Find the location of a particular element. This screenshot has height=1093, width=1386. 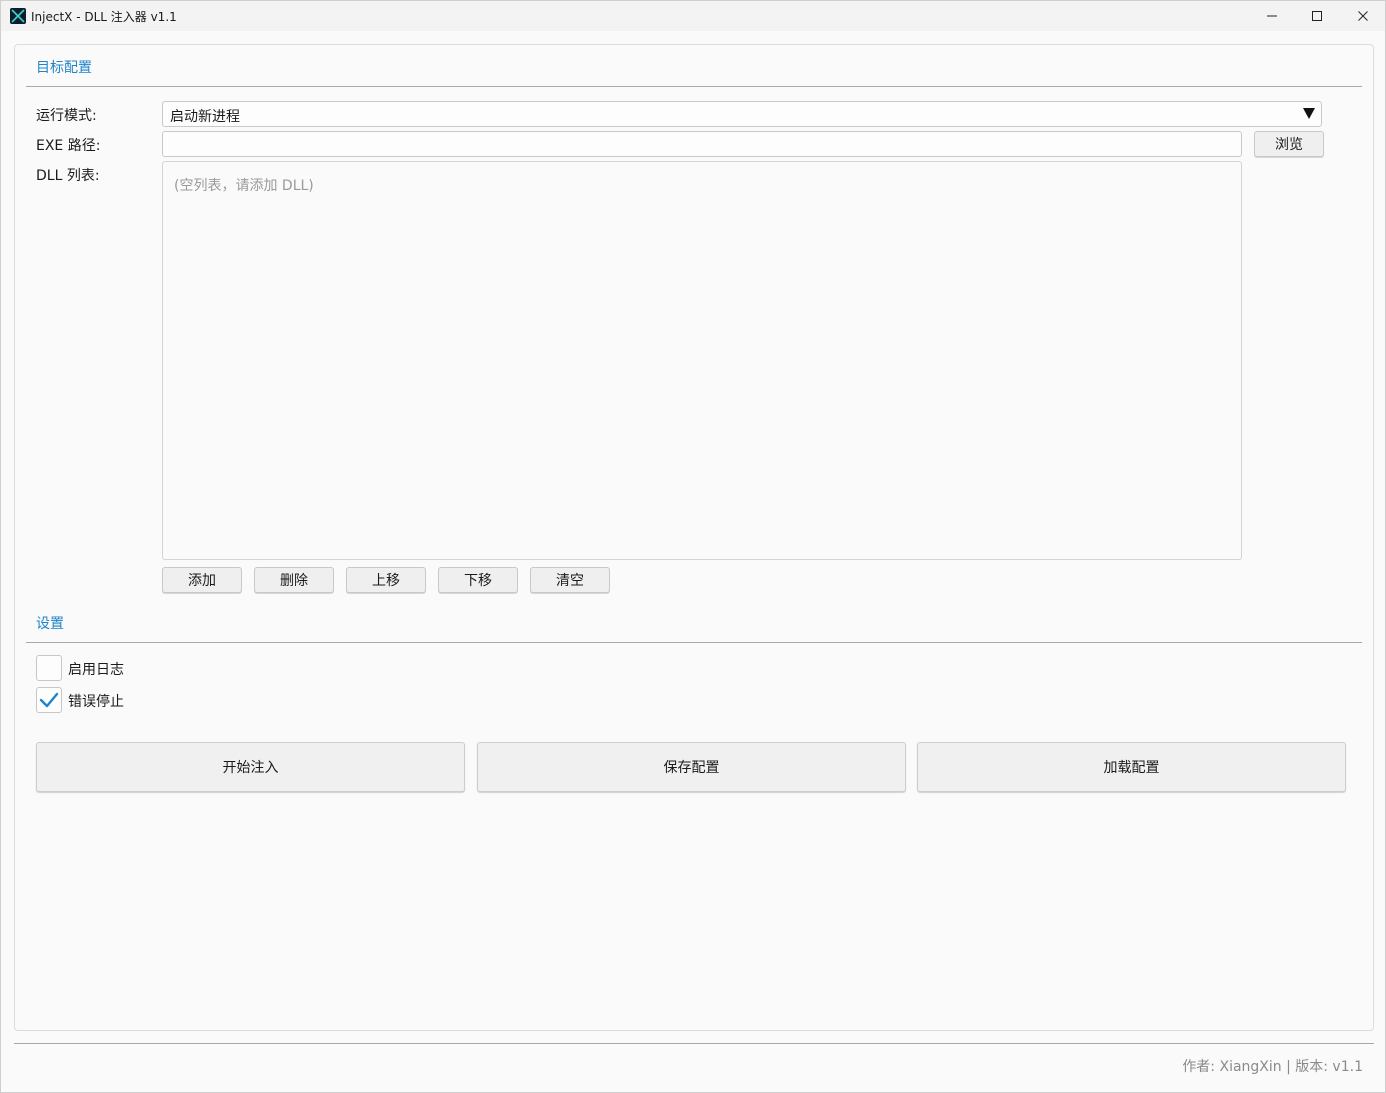

maximize-icon is located at coordinates (1317, 16).